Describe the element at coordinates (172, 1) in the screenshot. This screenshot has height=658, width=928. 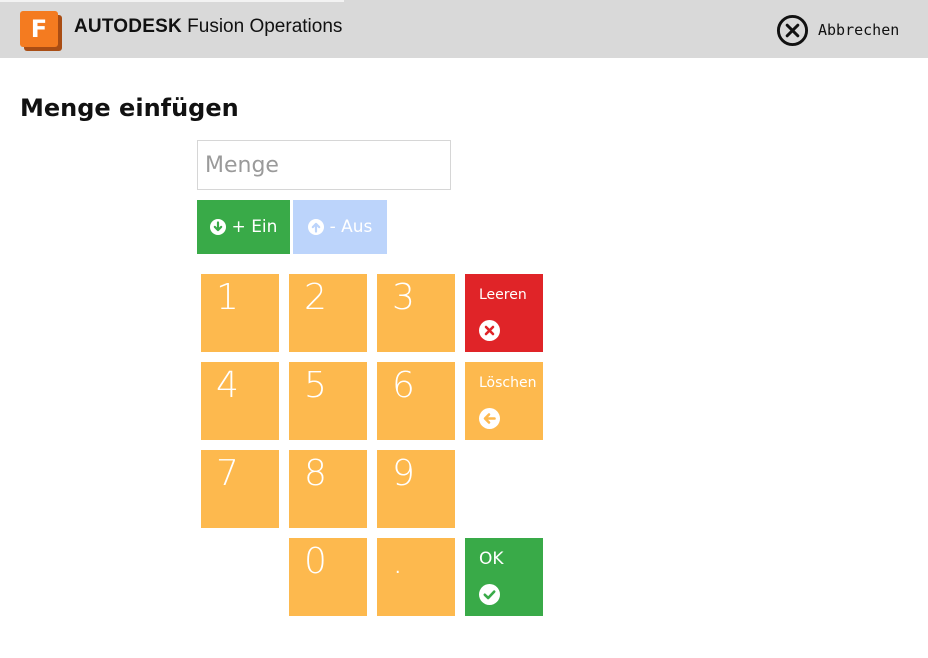
I see `header-top-strip` at that location.